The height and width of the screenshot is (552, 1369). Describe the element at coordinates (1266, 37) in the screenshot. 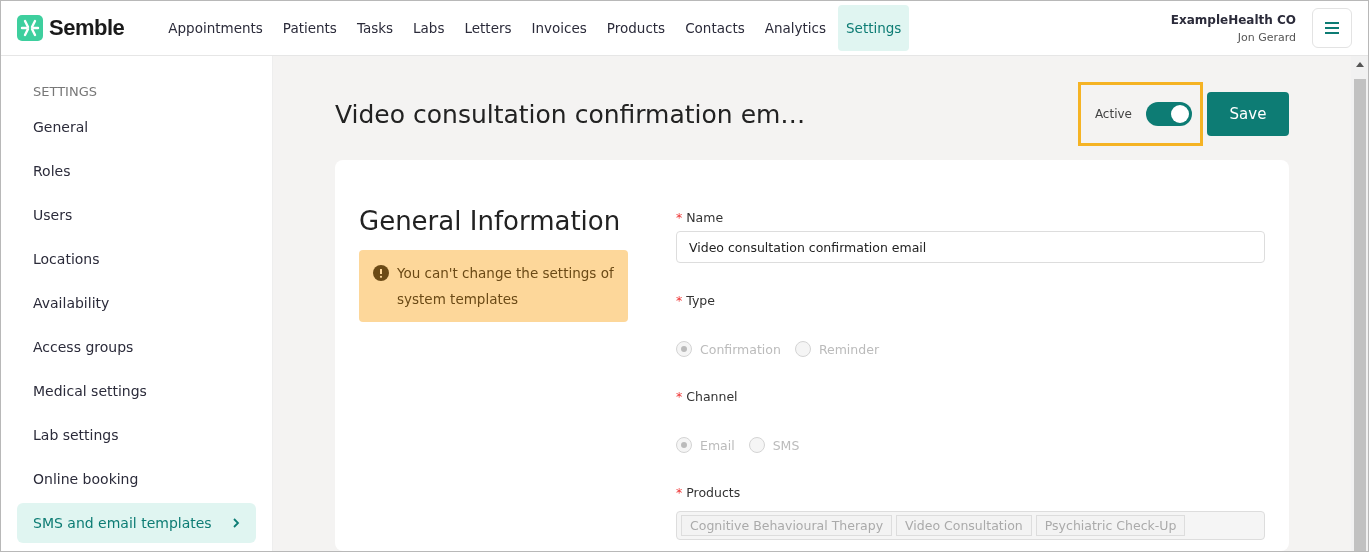

I see `user-name: Jon Gerard` at that location.